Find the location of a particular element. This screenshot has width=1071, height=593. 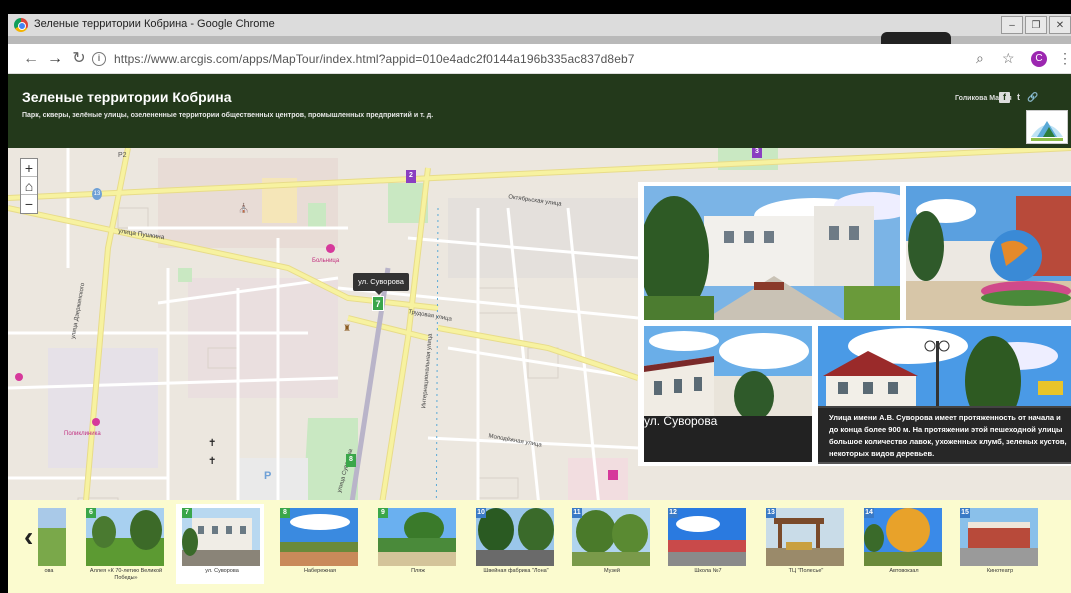

zoom-controls: + ⌂ − is located at coordinates (29, 186).